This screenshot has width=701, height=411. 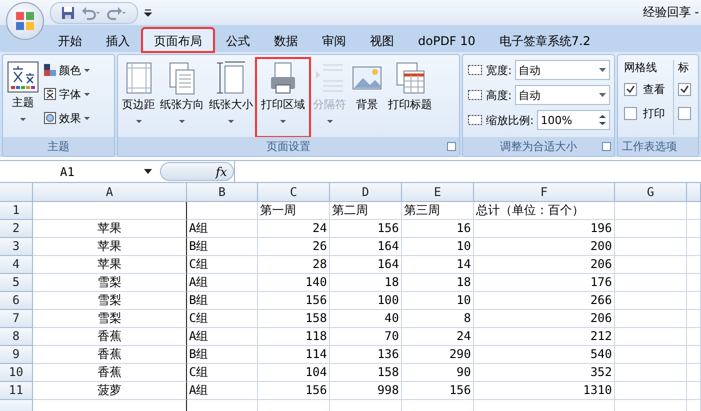 I want to click on ribbon-button: 纸张方向, so click(x=182, y=97).